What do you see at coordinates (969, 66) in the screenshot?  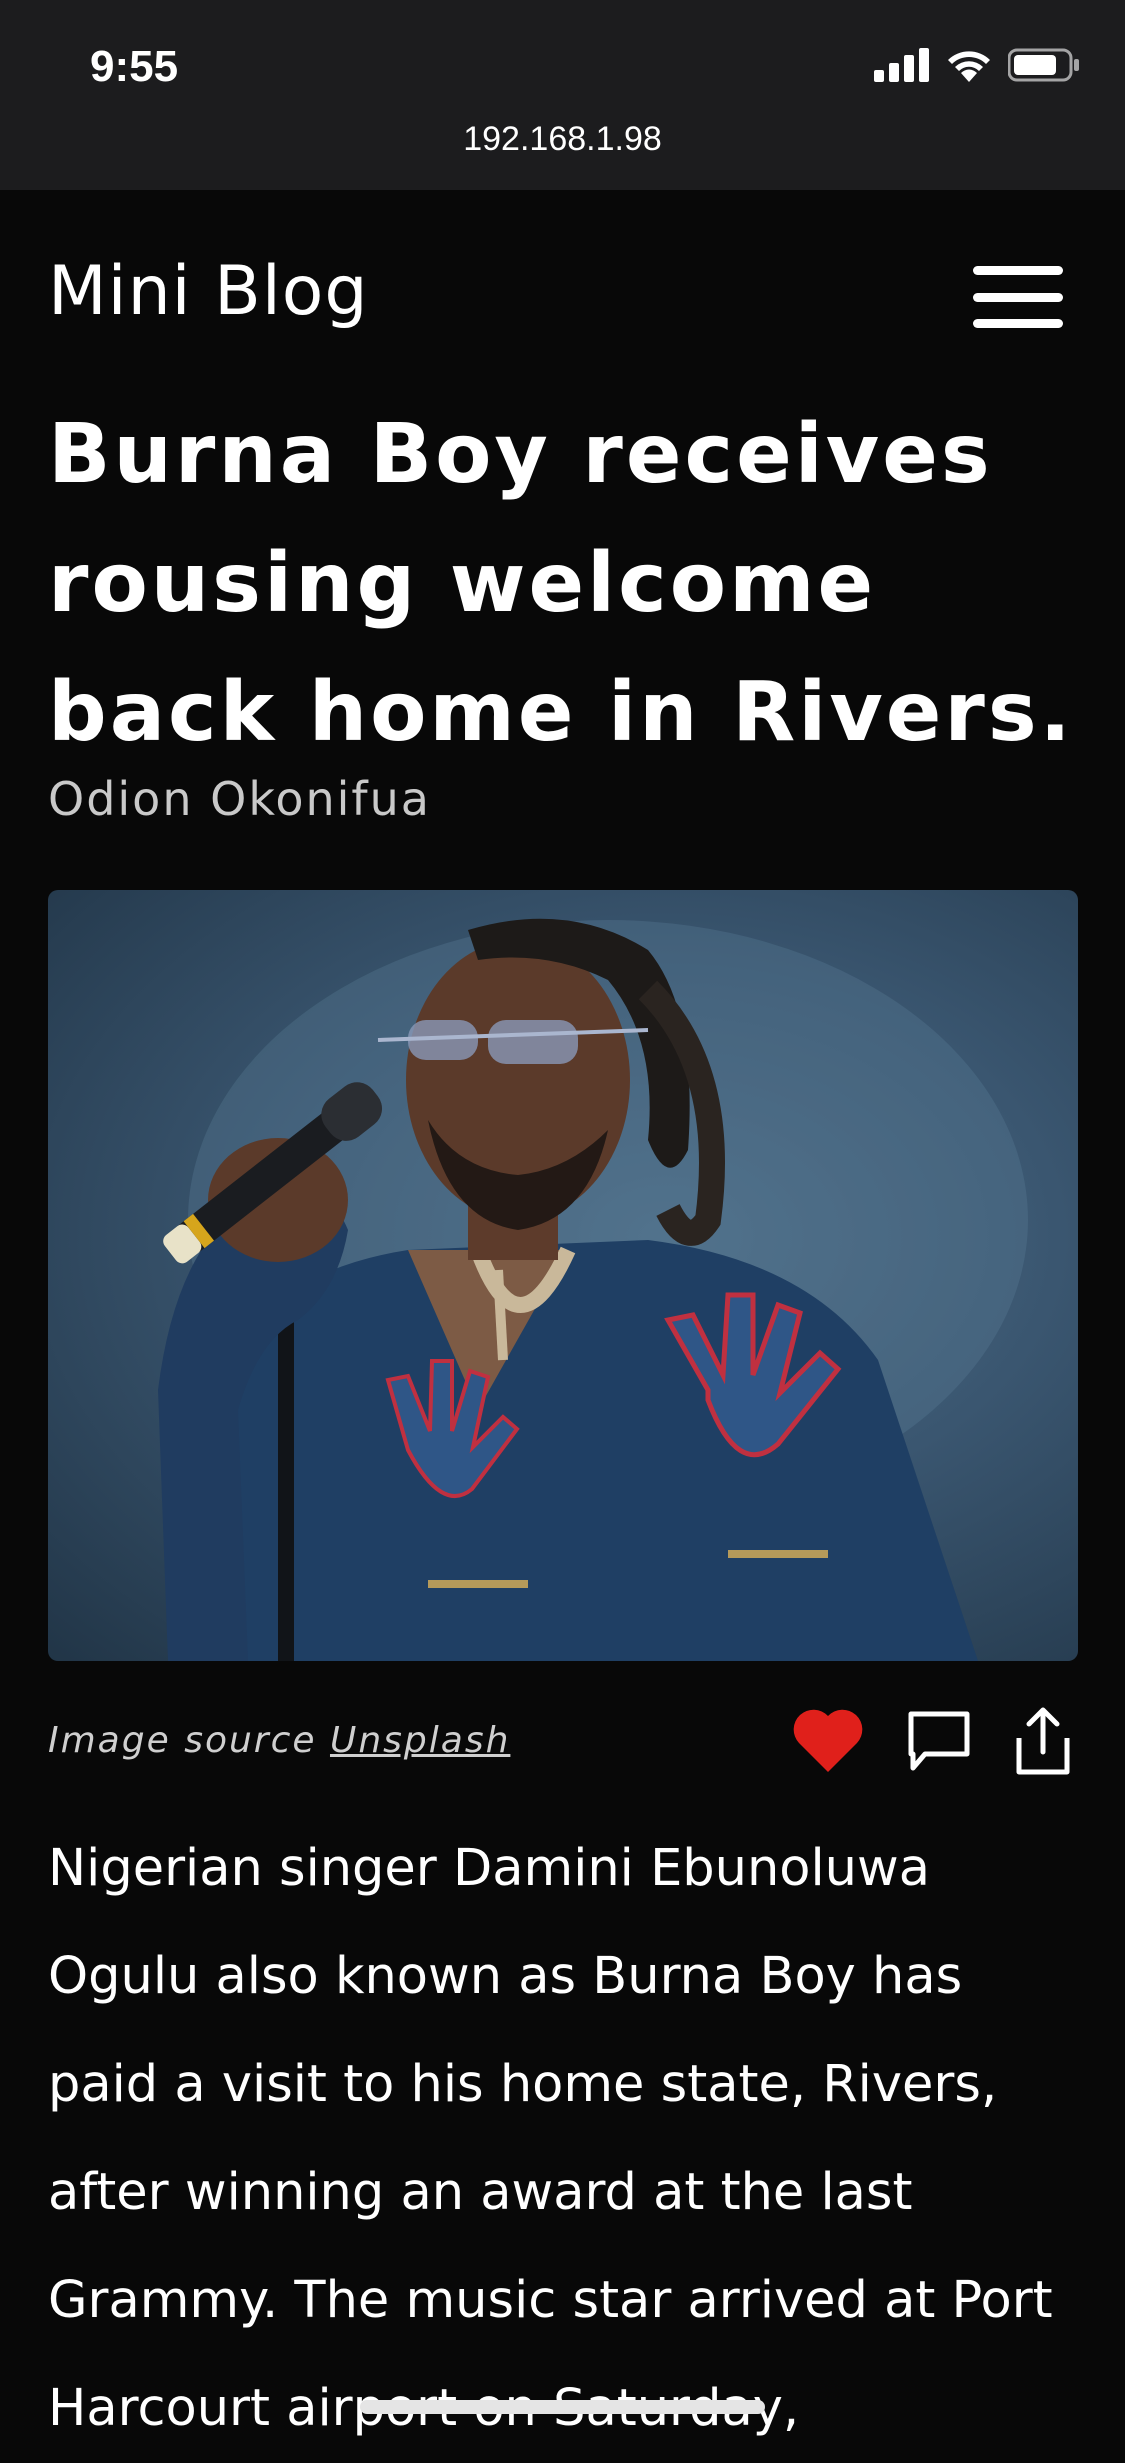 I see `wifi-icon` at bounding box center [969, 66].